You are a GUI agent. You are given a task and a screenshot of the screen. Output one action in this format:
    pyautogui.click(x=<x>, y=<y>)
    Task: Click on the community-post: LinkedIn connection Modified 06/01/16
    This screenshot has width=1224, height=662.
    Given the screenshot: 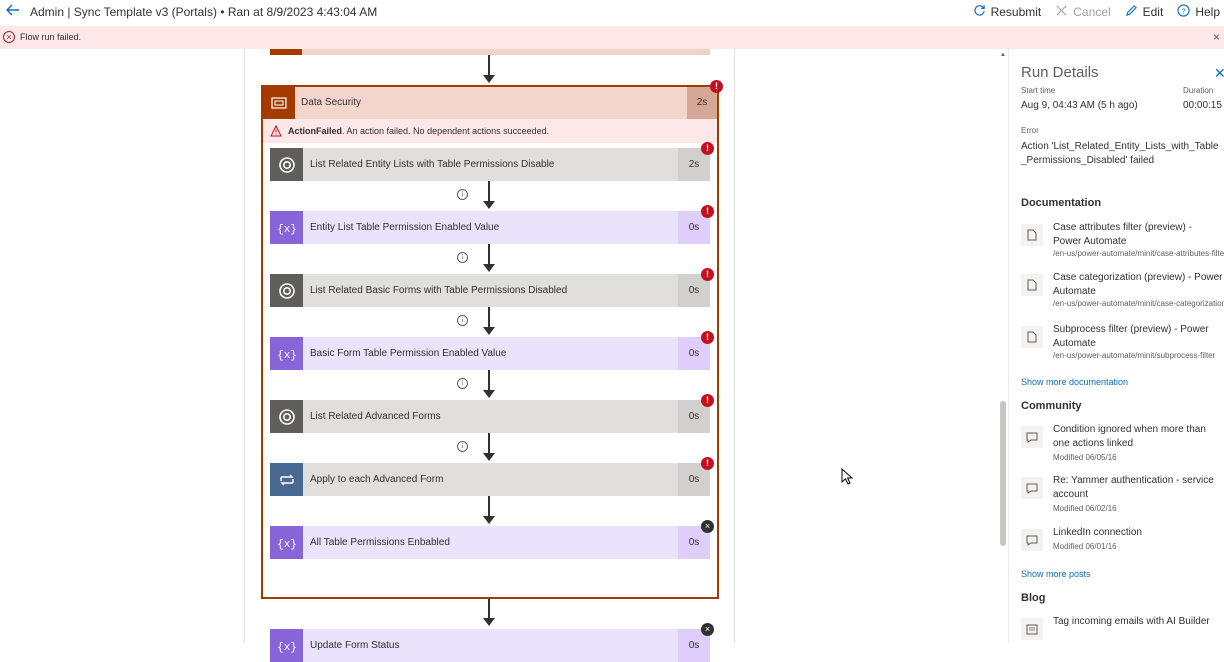 What is the action you would take?
    pyautogui.click(x=1122, y=549)
    